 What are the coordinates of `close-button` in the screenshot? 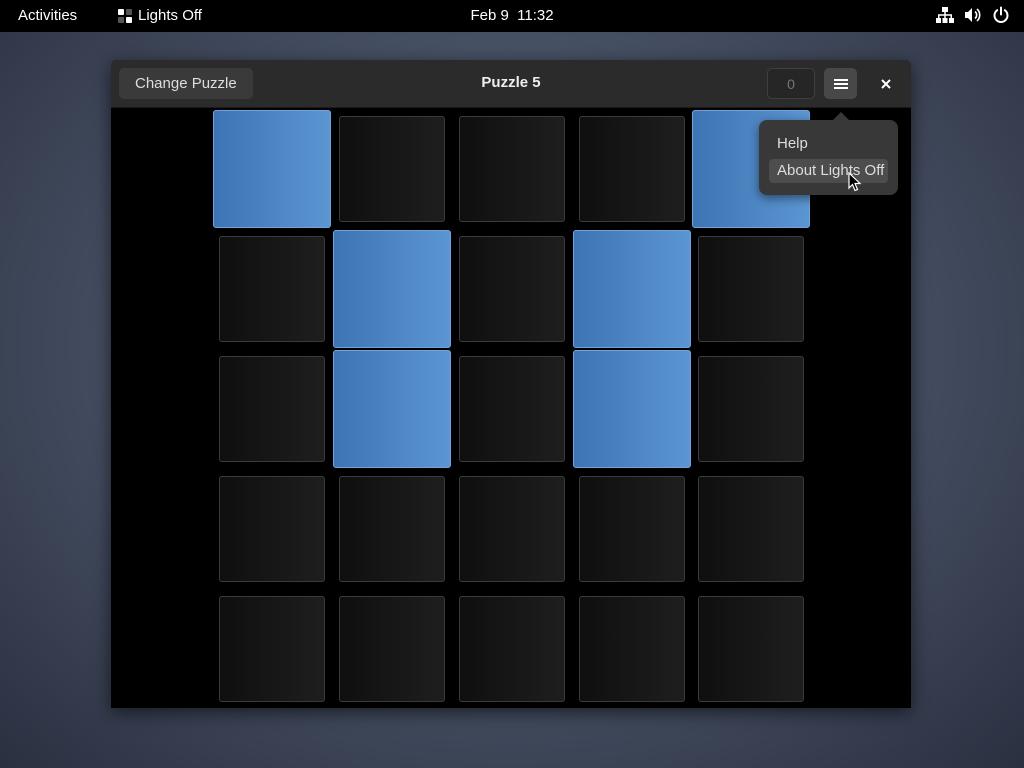 It's located at (886, 84).